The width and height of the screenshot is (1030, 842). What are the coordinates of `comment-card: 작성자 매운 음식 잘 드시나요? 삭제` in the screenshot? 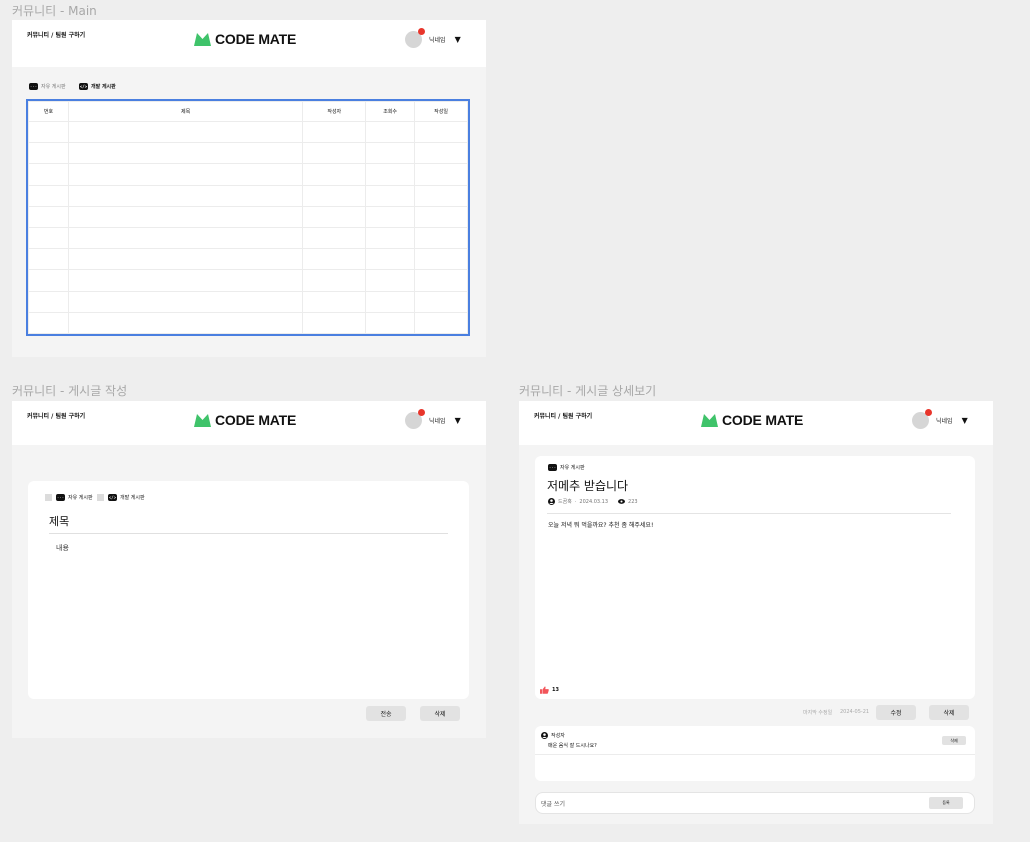 It's located at (755, 753).